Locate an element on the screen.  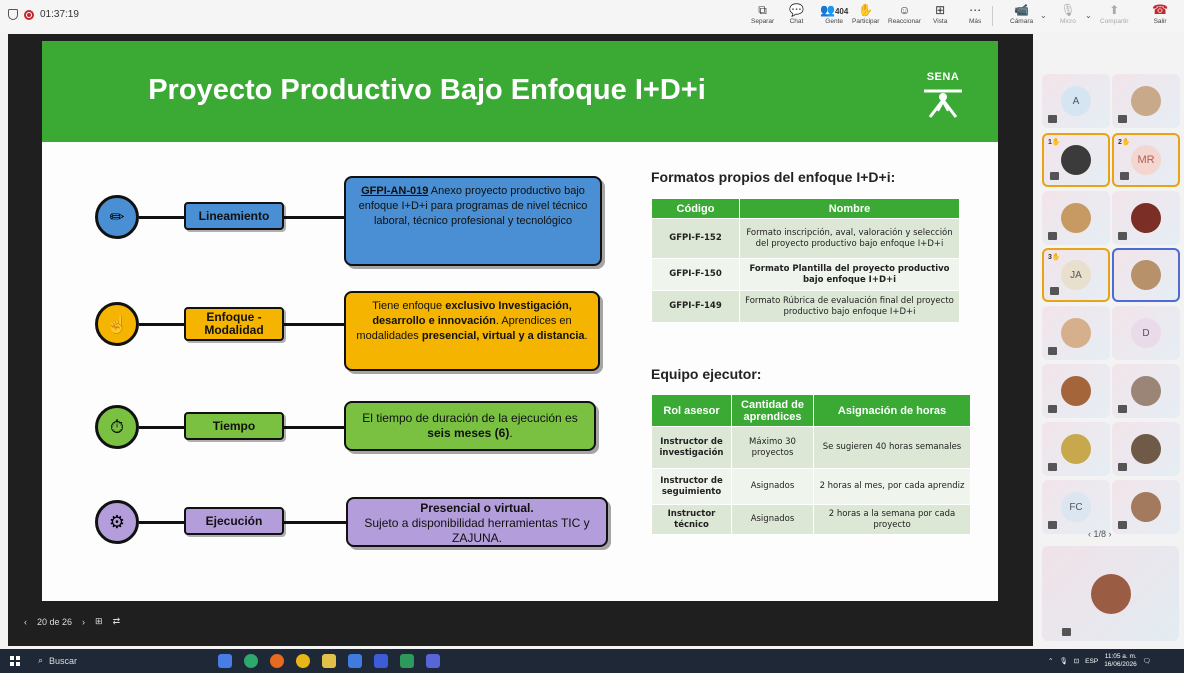
label-tiempo: Tiempo is located at coordinates (234, 426).